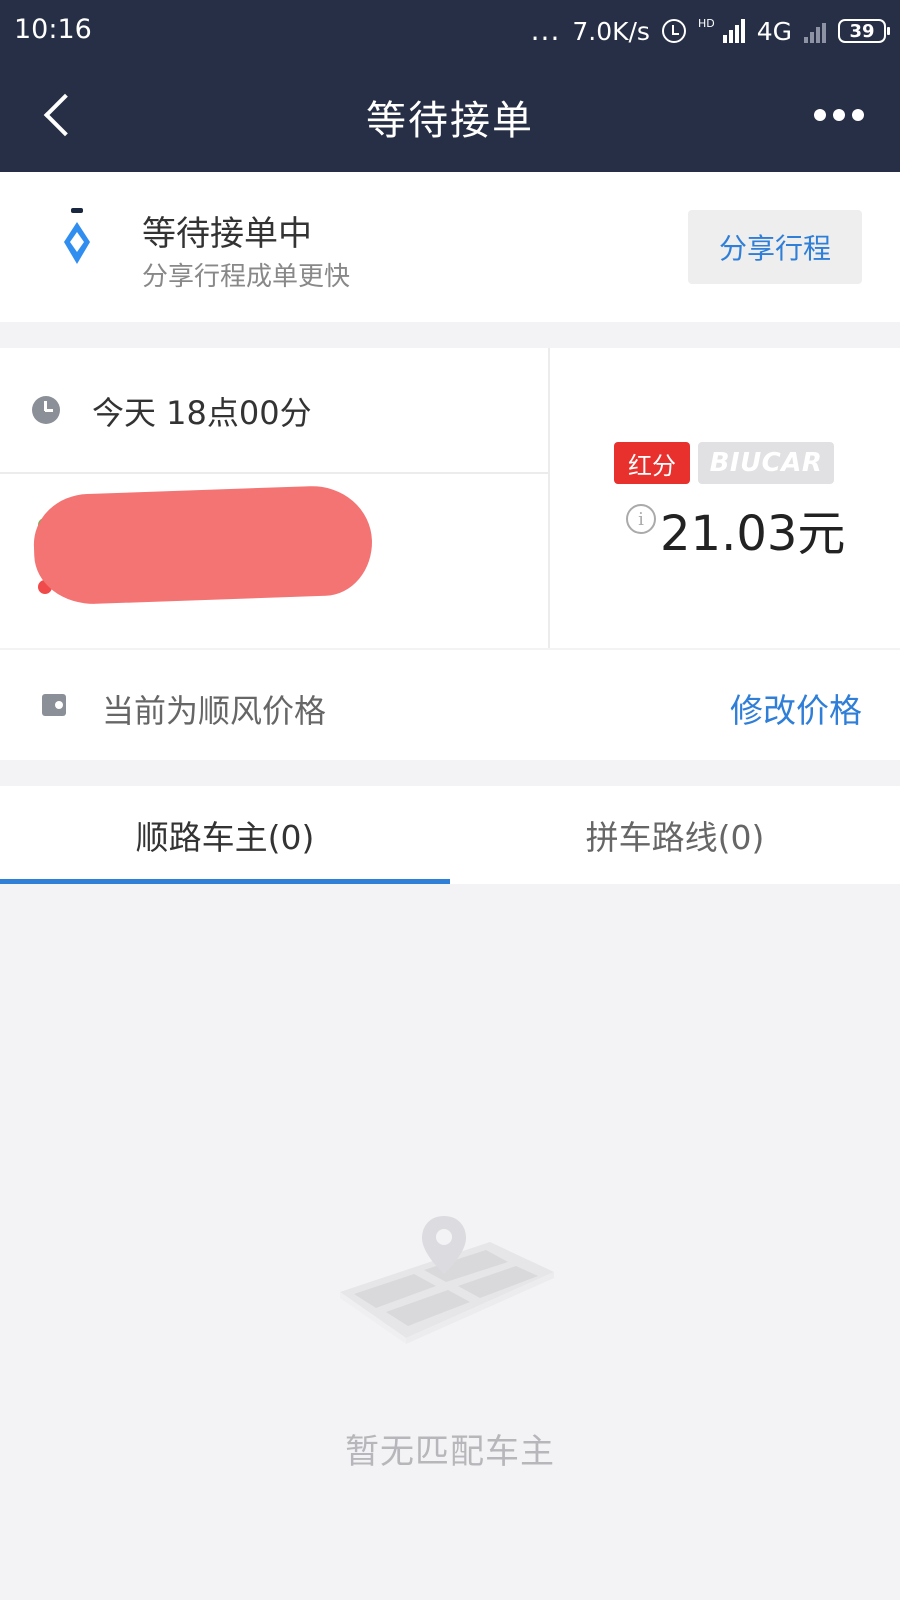 The image size is (900, 1600). I want to click on status-bar: 10:16 ... 7.0K/s HD 4G 39, so click(450, 31).